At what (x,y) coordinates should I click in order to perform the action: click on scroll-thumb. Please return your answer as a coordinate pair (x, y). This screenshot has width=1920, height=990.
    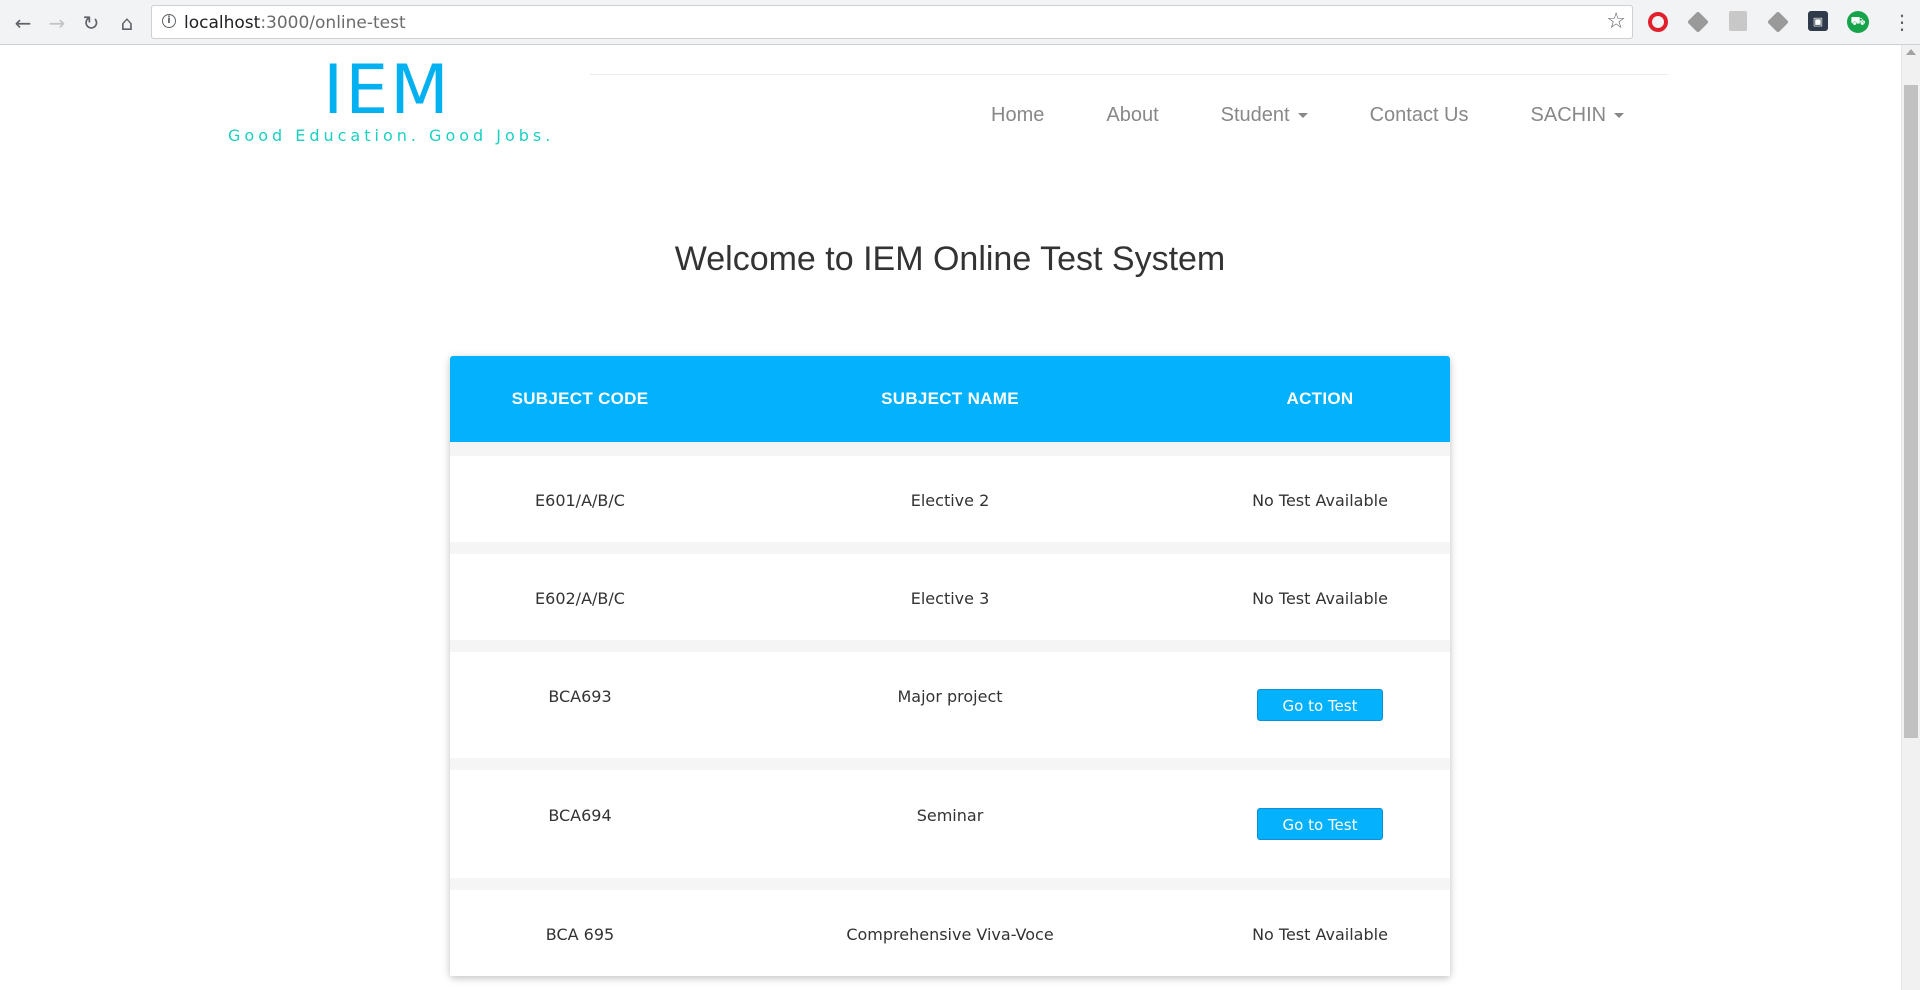
    Looking at the image, I should click on (1911, 411).